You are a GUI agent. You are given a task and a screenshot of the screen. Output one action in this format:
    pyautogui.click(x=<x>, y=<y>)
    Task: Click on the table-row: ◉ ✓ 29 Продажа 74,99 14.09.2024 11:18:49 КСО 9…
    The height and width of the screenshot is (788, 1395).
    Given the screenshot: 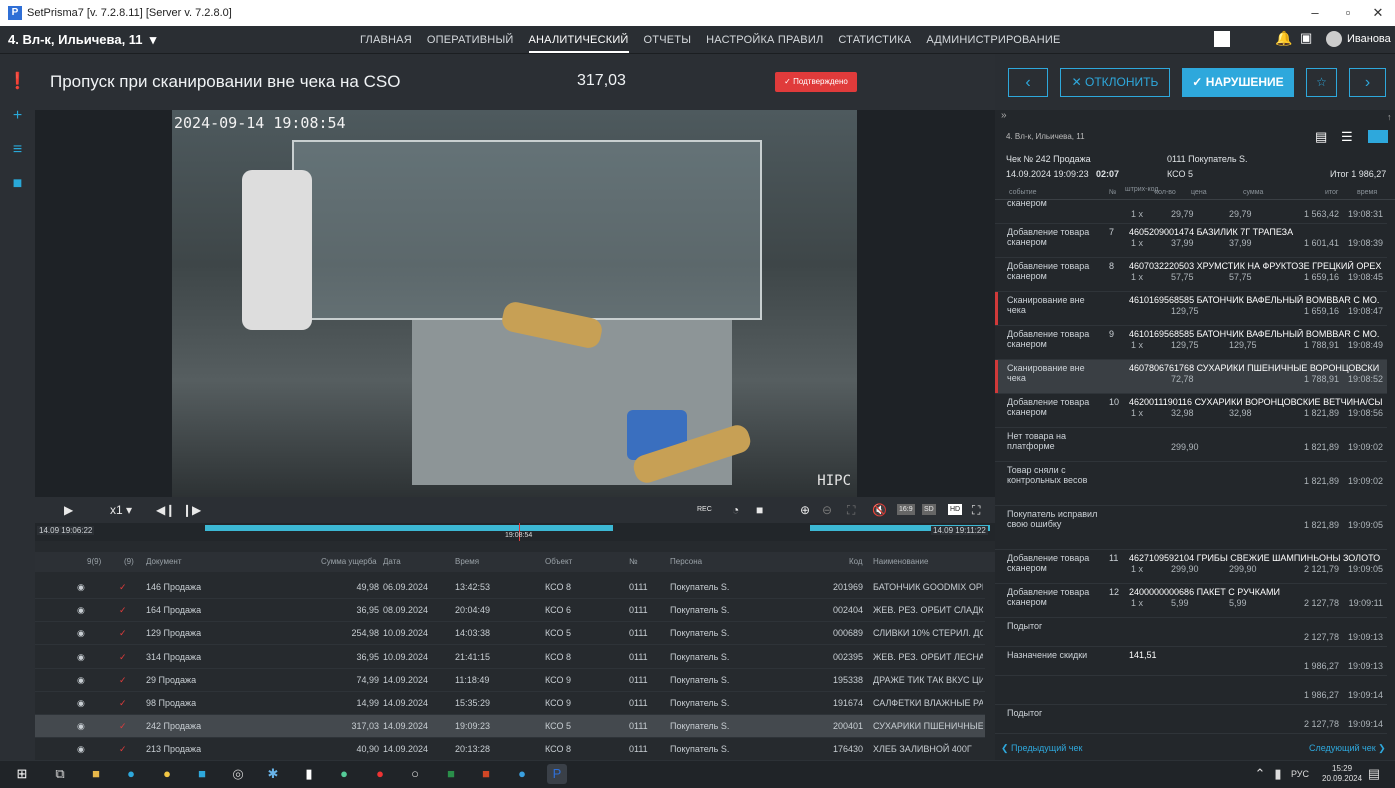 What is the action you would take?
    pyautogui.click(x=510, y=680)
    